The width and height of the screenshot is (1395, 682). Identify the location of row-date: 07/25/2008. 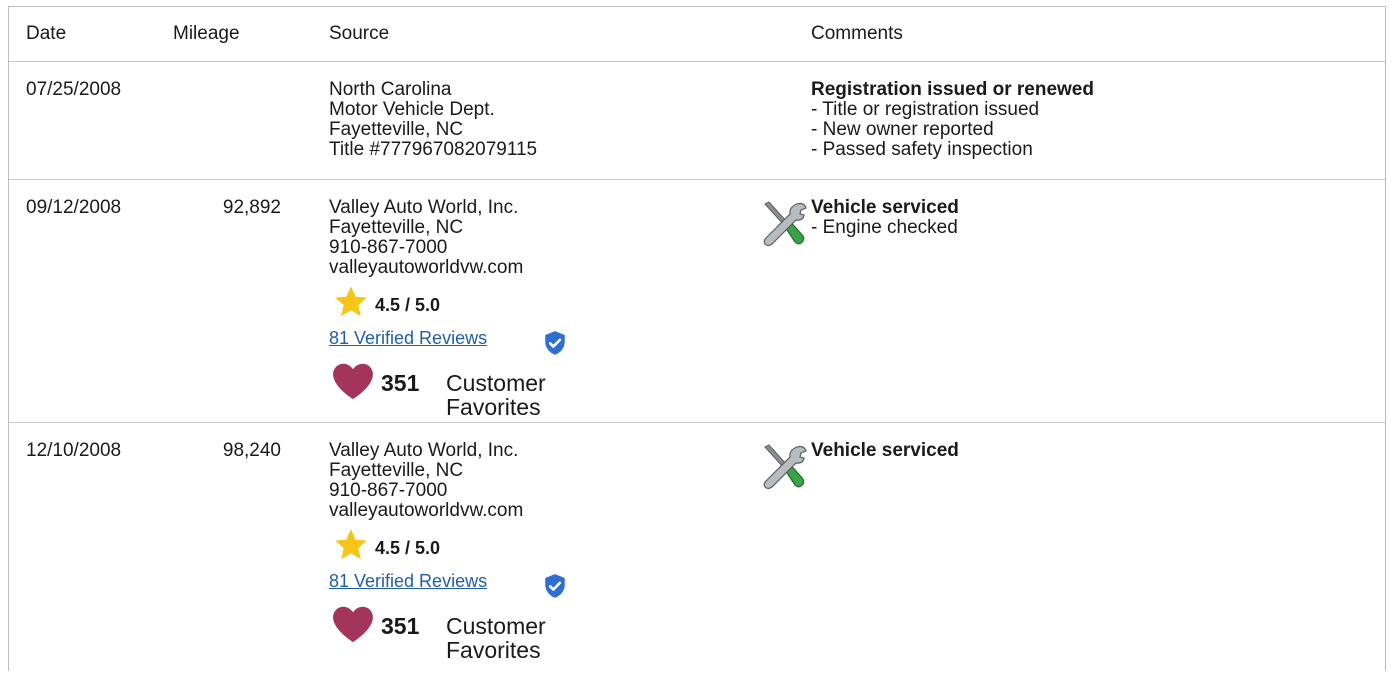
(74, 89).